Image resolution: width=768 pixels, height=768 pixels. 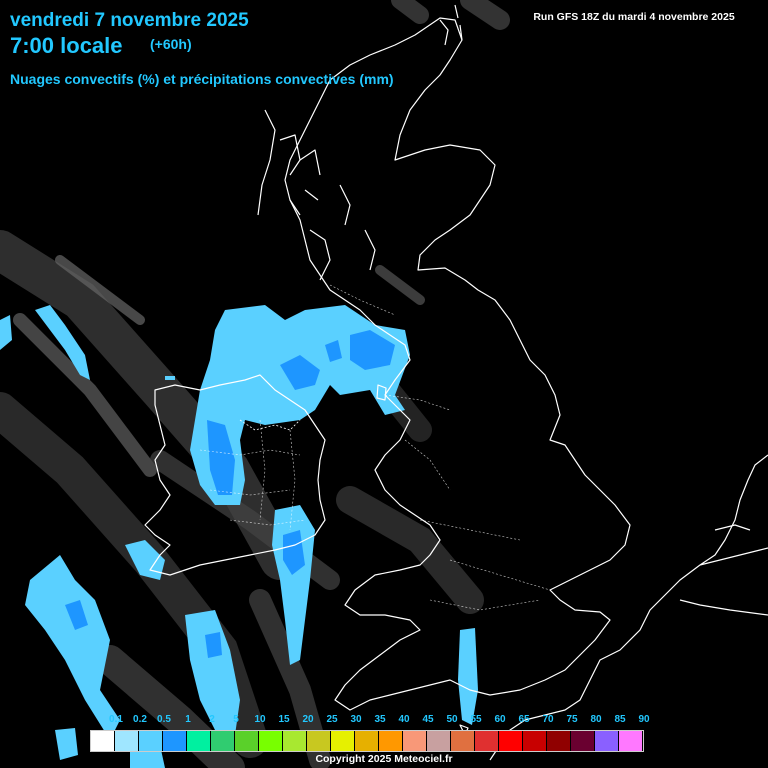 What do you see at coordinates (428, 719) in the screenshot?
I see `legend-label: 45` at bounding box center [428, 719].